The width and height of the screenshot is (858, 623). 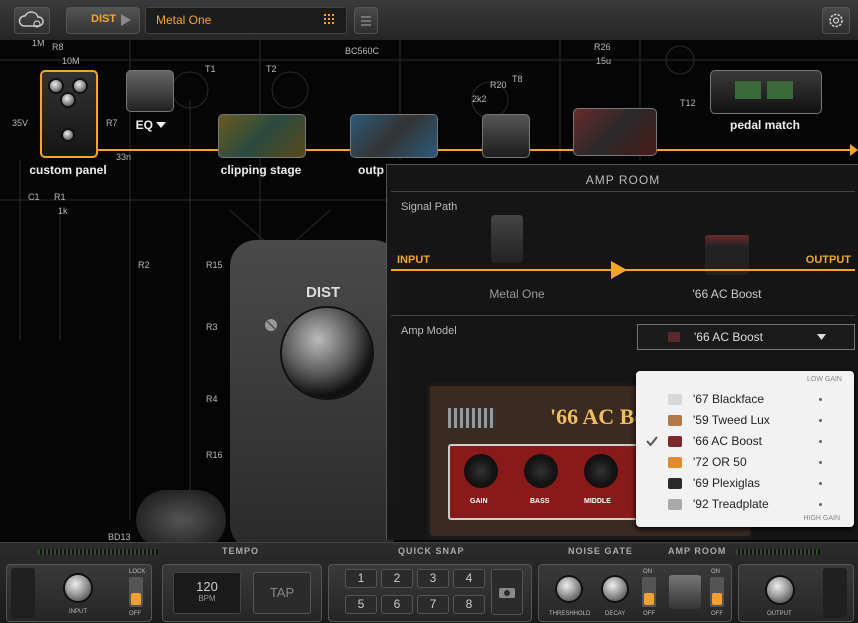 What do you see at coordinates (429, 331) in the screenshot?
I see `amp-model-label: Amp Model` at bounding box center [429, 331].